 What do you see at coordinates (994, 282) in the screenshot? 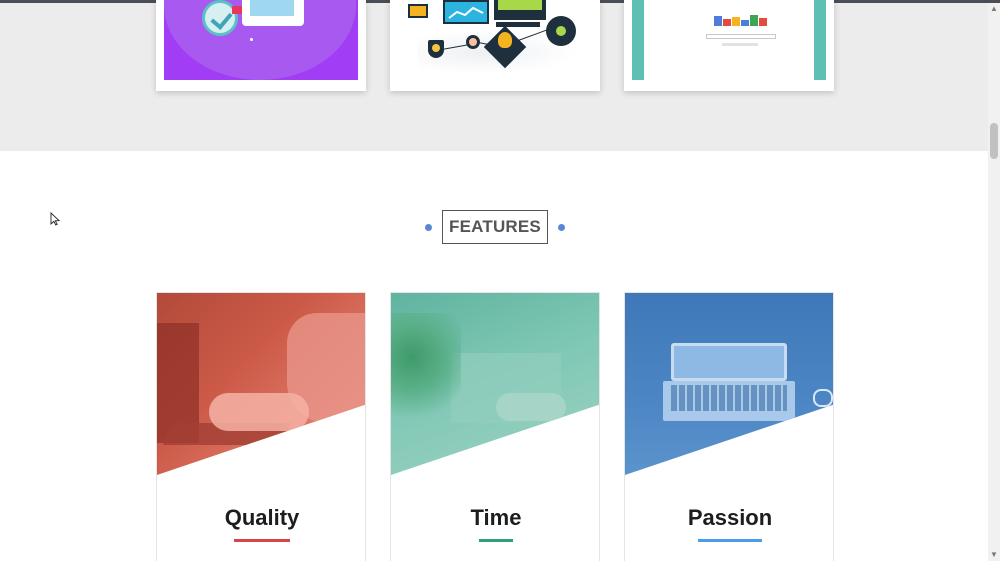
I see `vertical-scrollbar: ▲ ▼` at bounding box center [994, 282].